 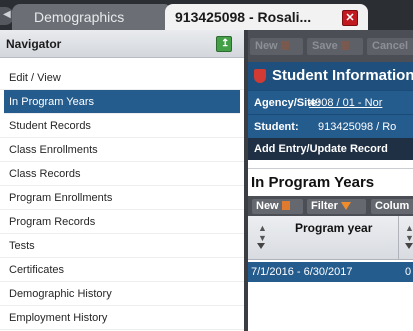 I want to click on table-row: 7/1/2016 - 6/30/2017 0, so click(x=330, y=272).